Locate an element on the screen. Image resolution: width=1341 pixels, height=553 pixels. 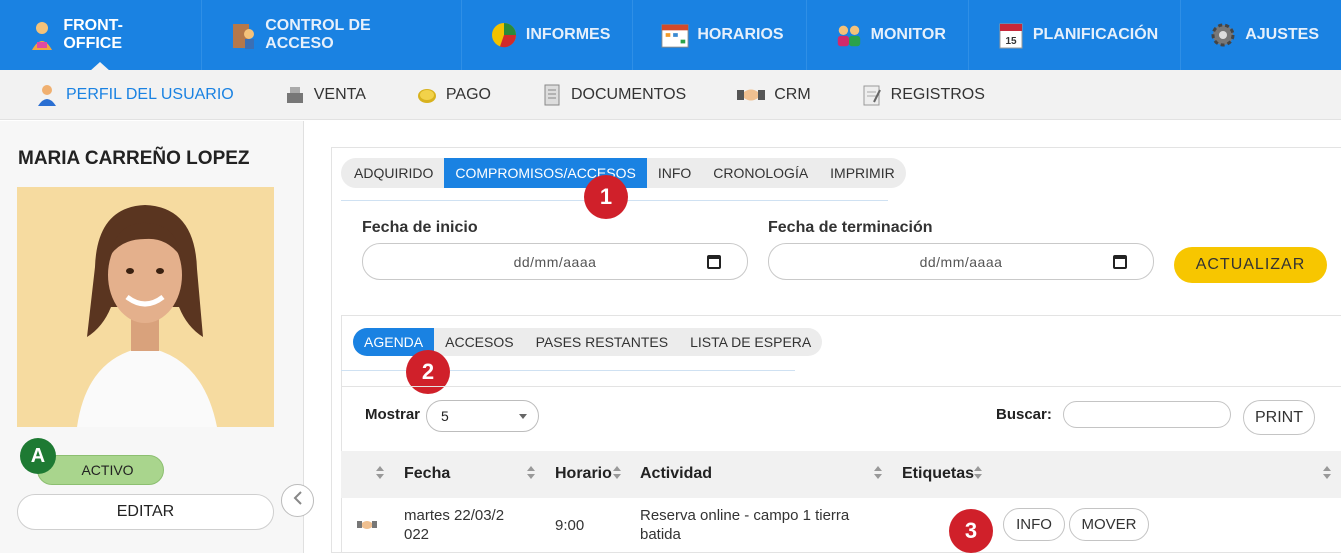
topnav-label: CONTROL DE ACCESO is located at coordinates (318, 34).